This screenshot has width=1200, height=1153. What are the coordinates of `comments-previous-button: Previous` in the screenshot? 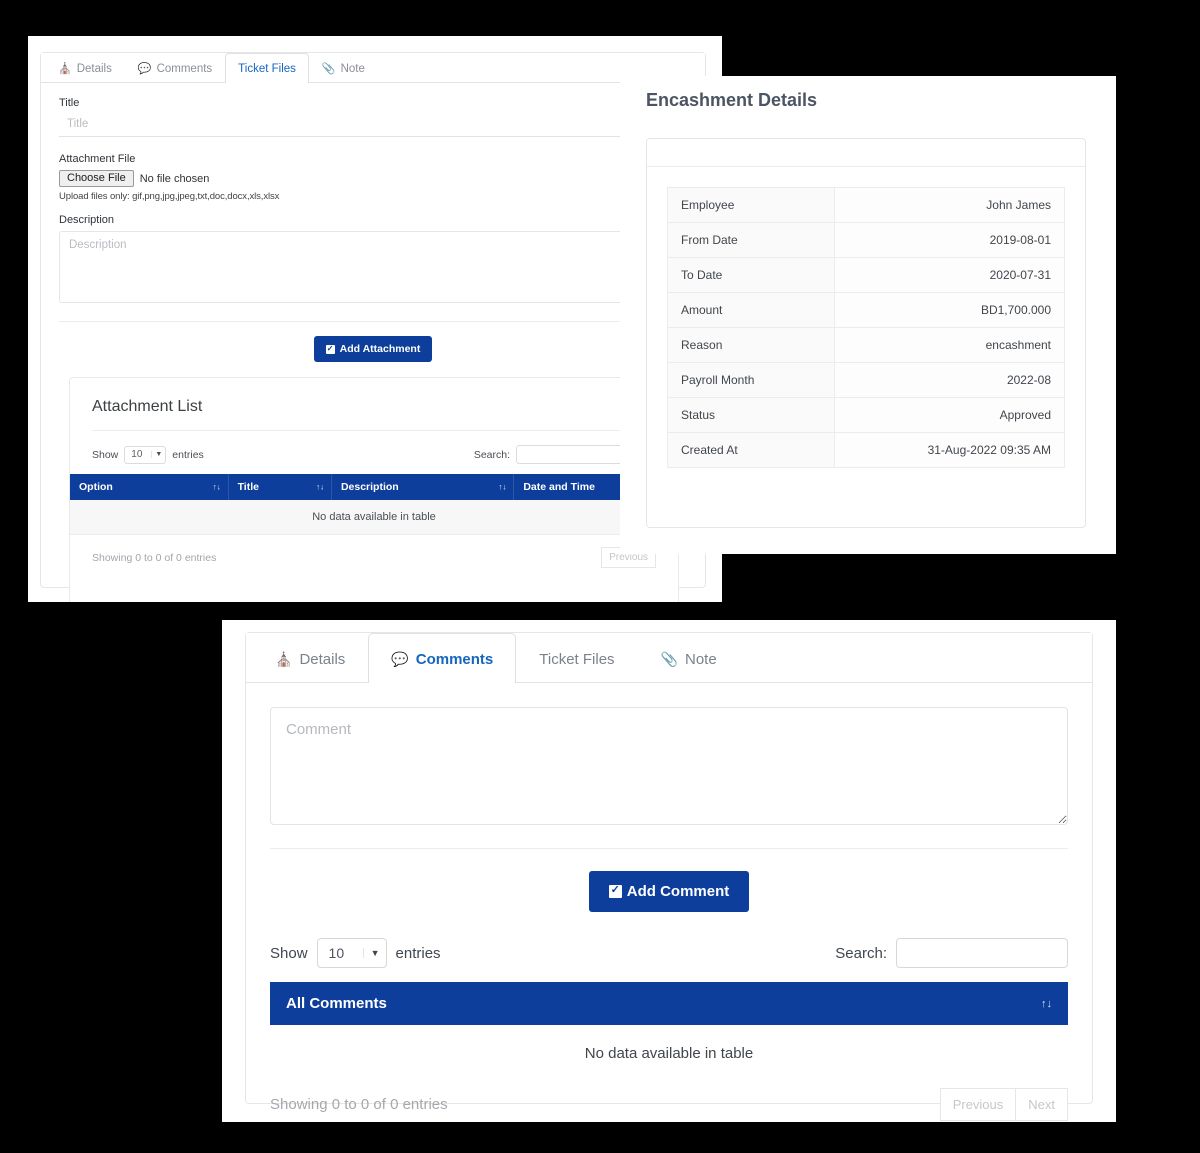 It's located at (978, 1104).